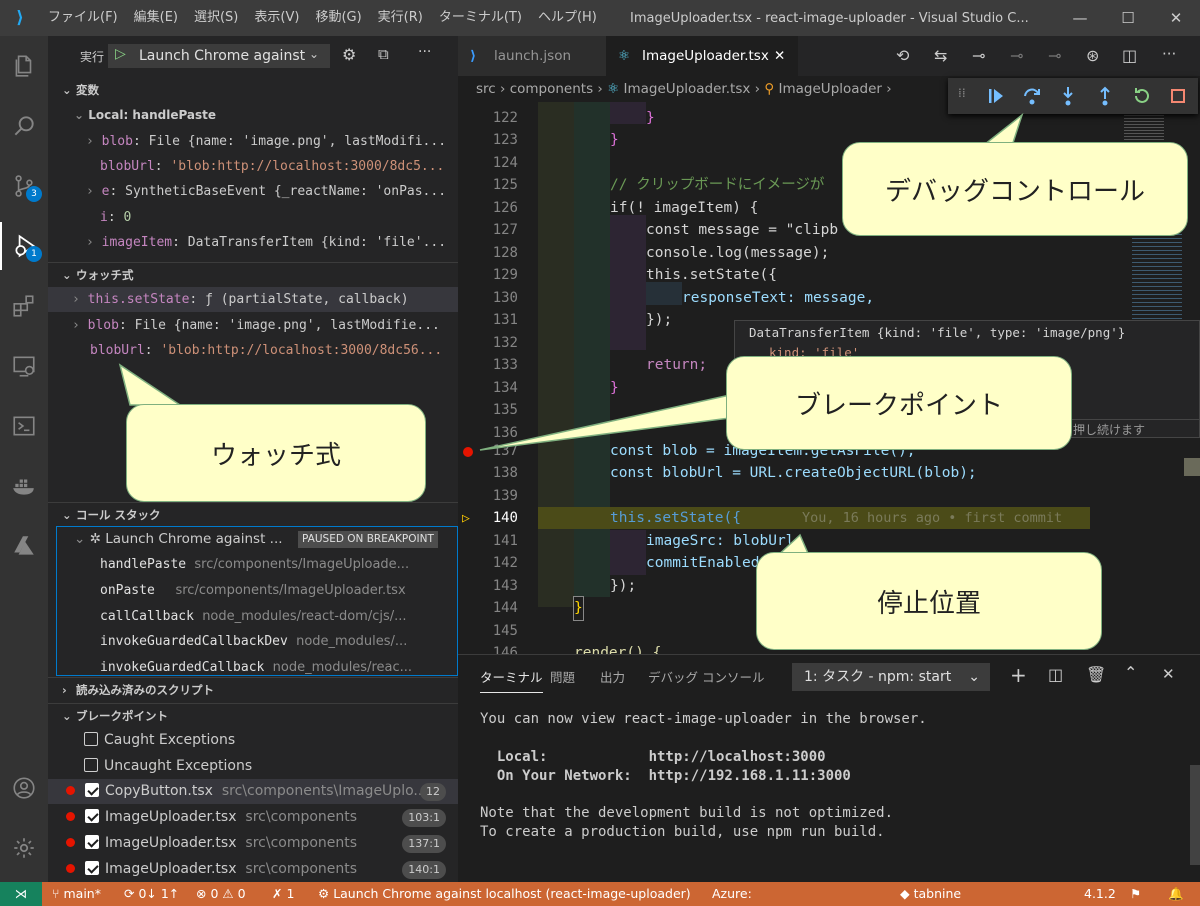 The width and height of the screenshot is (1200, 906). Describe the element at coordinates (706, 676) in the screenshot. I see `tab-debug-console: デバッグ コンソール` at that location.